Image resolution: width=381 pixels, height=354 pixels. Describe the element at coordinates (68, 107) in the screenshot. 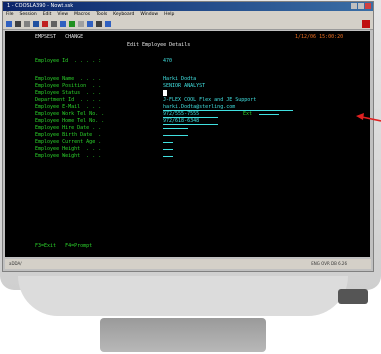

I see `field-label: Employee E-Mail . . .` at that location.